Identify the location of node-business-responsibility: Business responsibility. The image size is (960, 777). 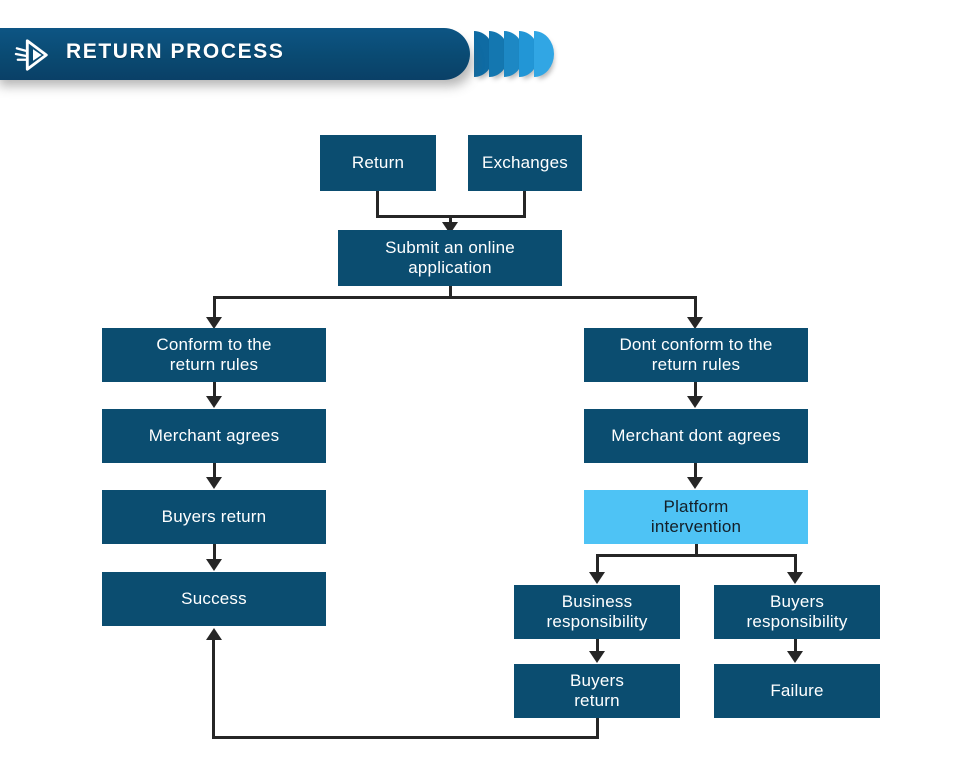
(597, 612).